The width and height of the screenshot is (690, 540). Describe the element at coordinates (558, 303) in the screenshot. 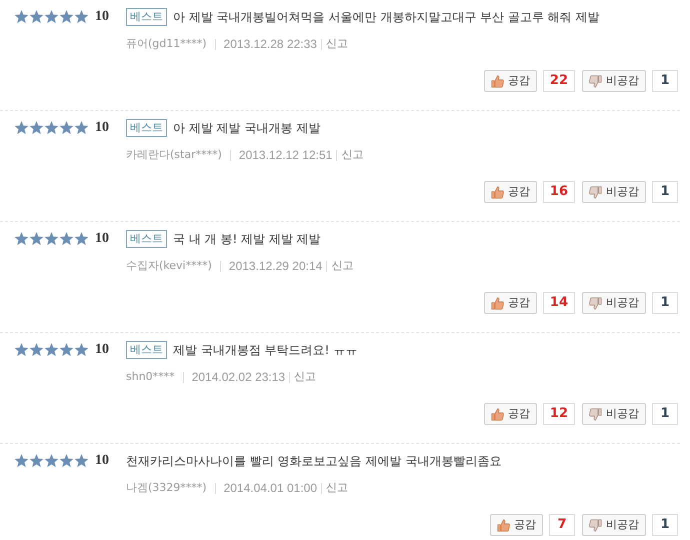

I see `vote-count: 14` at that location.